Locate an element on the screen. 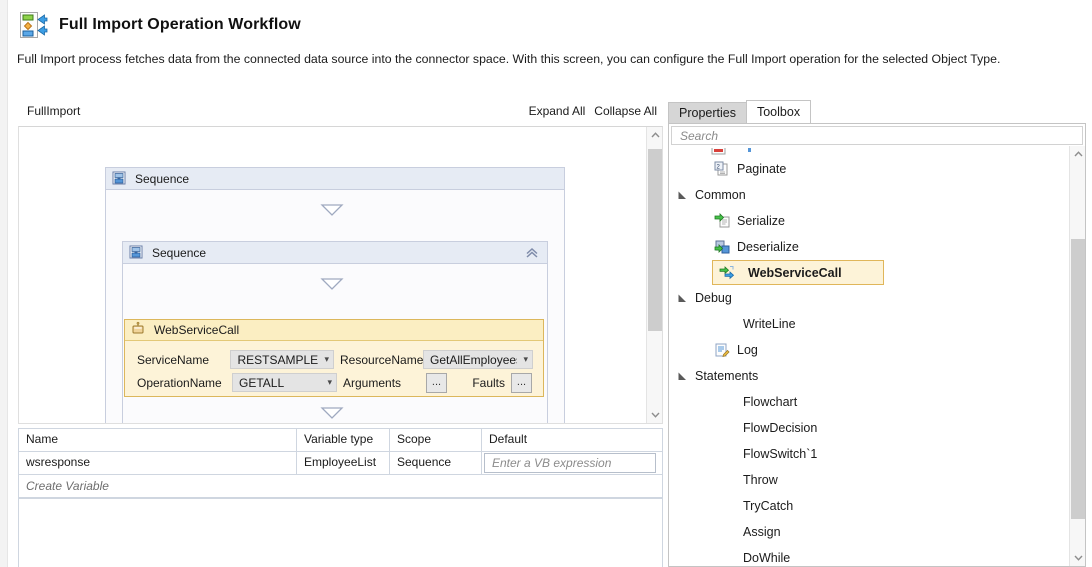 The height and width of the screenshot is (567, 1092). inner-sequence-body: WebServiceCall ServiceName RESTSAMPLE ▾ is located at coordinates (335, 343).